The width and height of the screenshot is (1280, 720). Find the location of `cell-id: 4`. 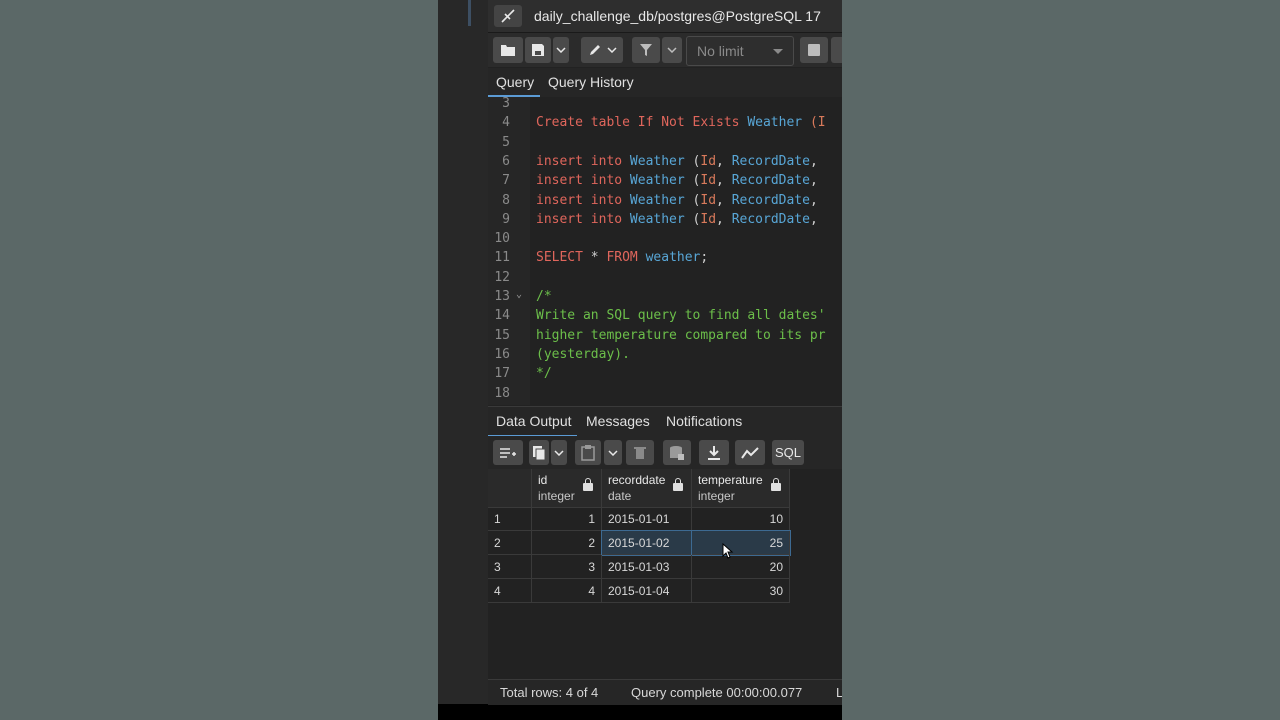

cell-id: 4 is located at coordinates (567, 591).